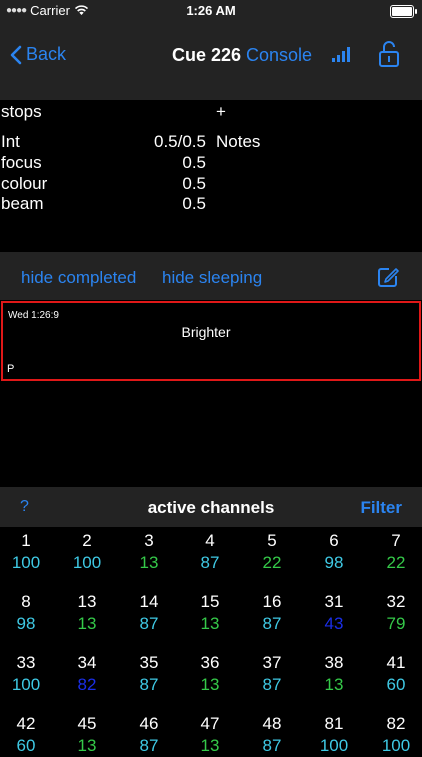 The image size is (422, 757). What do you see at coordinates (149, 674) in the screenshot?
I see `channel-cell: 35 87` at bounding box center [149, 674].